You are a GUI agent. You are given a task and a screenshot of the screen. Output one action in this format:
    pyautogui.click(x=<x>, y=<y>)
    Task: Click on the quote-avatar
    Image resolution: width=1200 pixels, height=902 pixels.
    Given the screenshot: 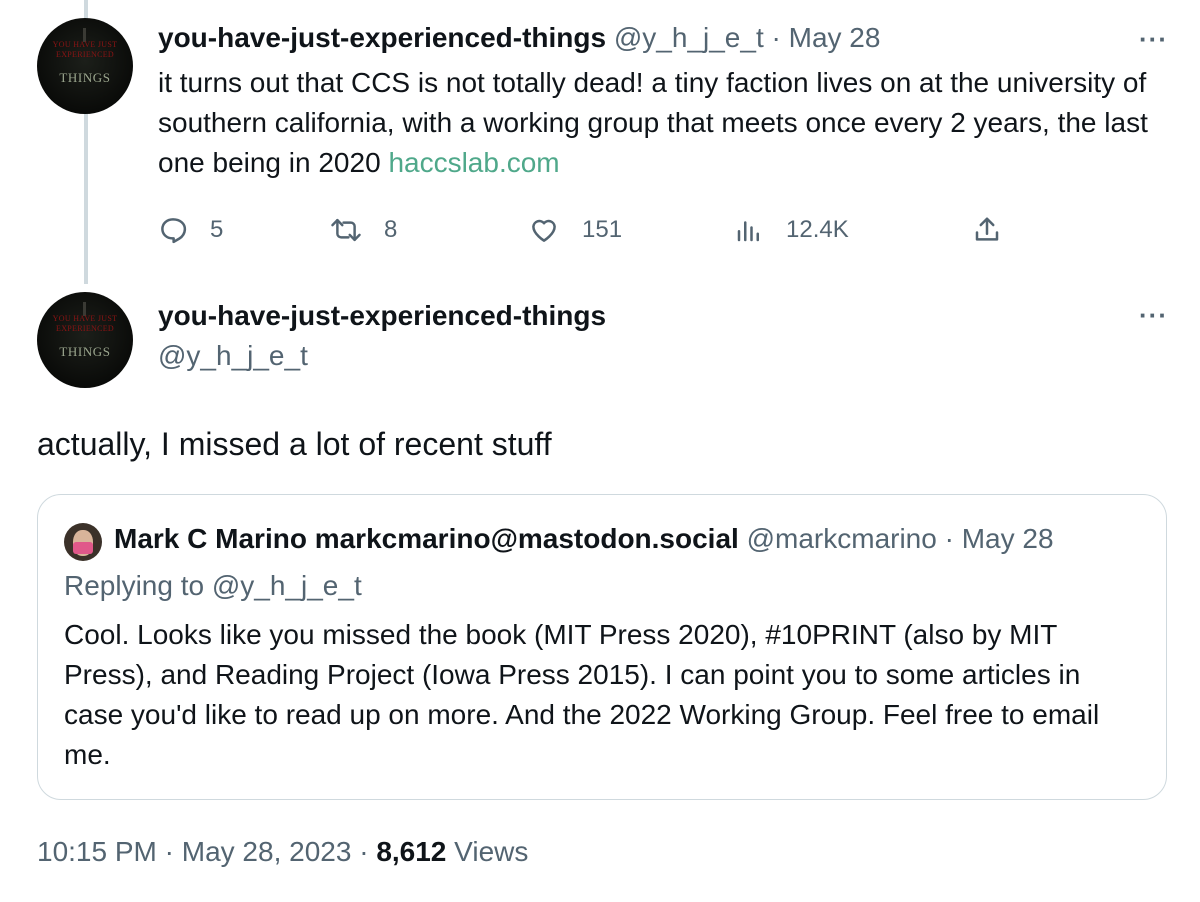 What is the action you would take?
    pyautogui.click(x=83, y=542)
    